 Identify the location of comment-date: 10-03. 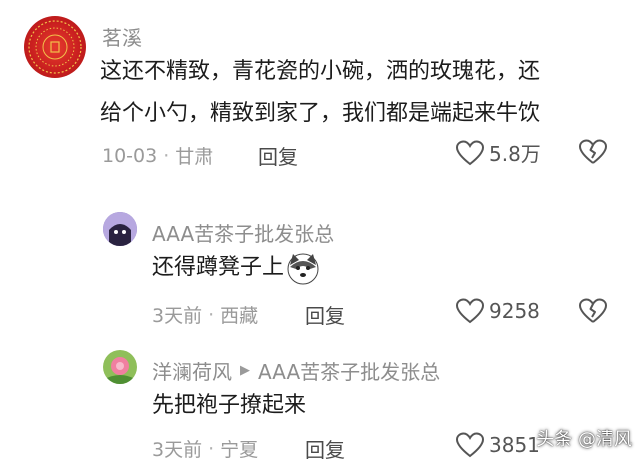
(130, 155).